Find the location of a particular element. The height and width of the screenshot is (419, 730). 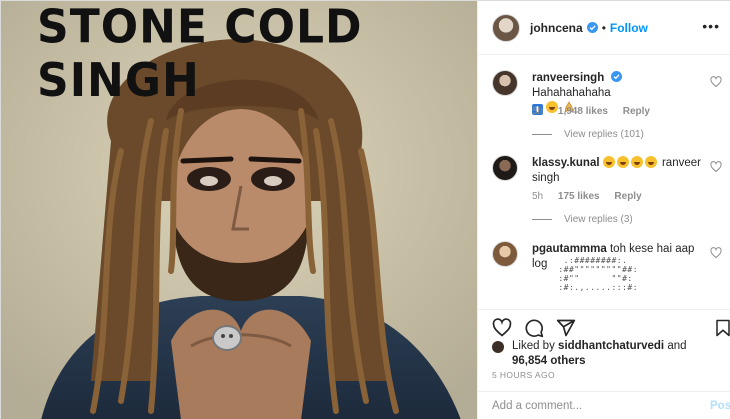

comment-meta: 5h 175 likes Reply is located at coordinates (593, 196).